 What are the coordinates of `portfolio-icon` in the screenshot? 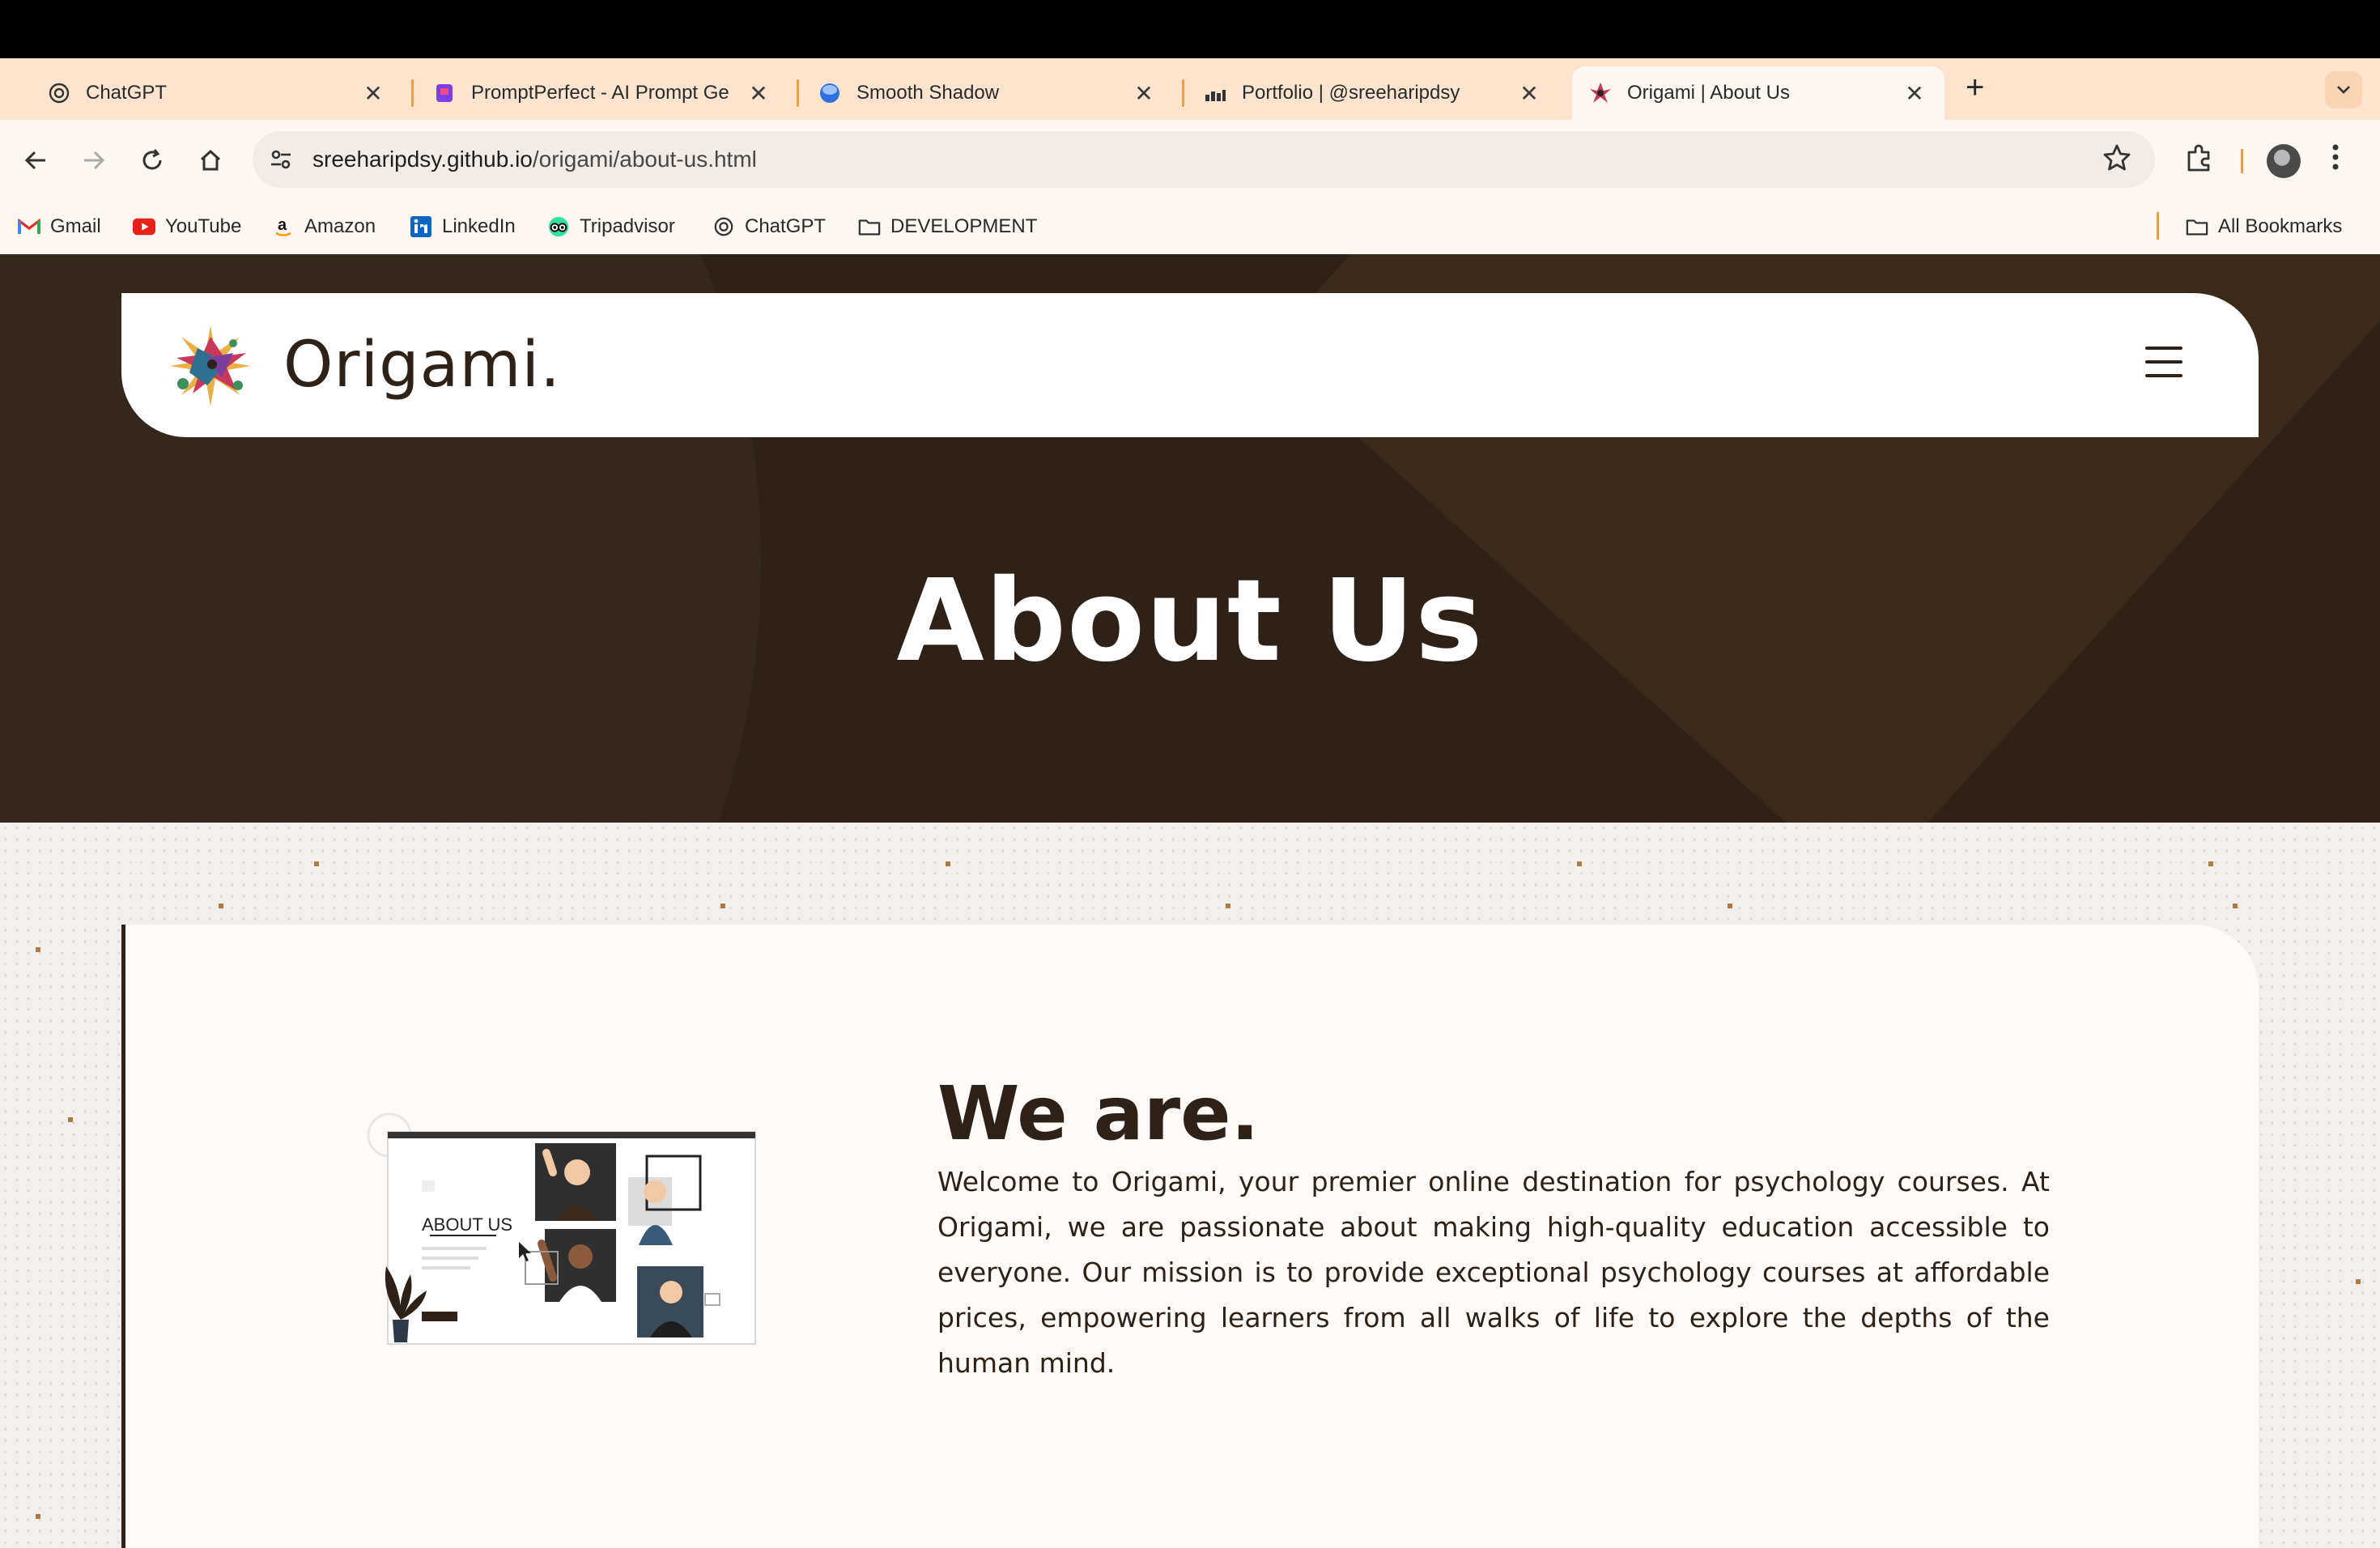 It's located at (1215, 93).